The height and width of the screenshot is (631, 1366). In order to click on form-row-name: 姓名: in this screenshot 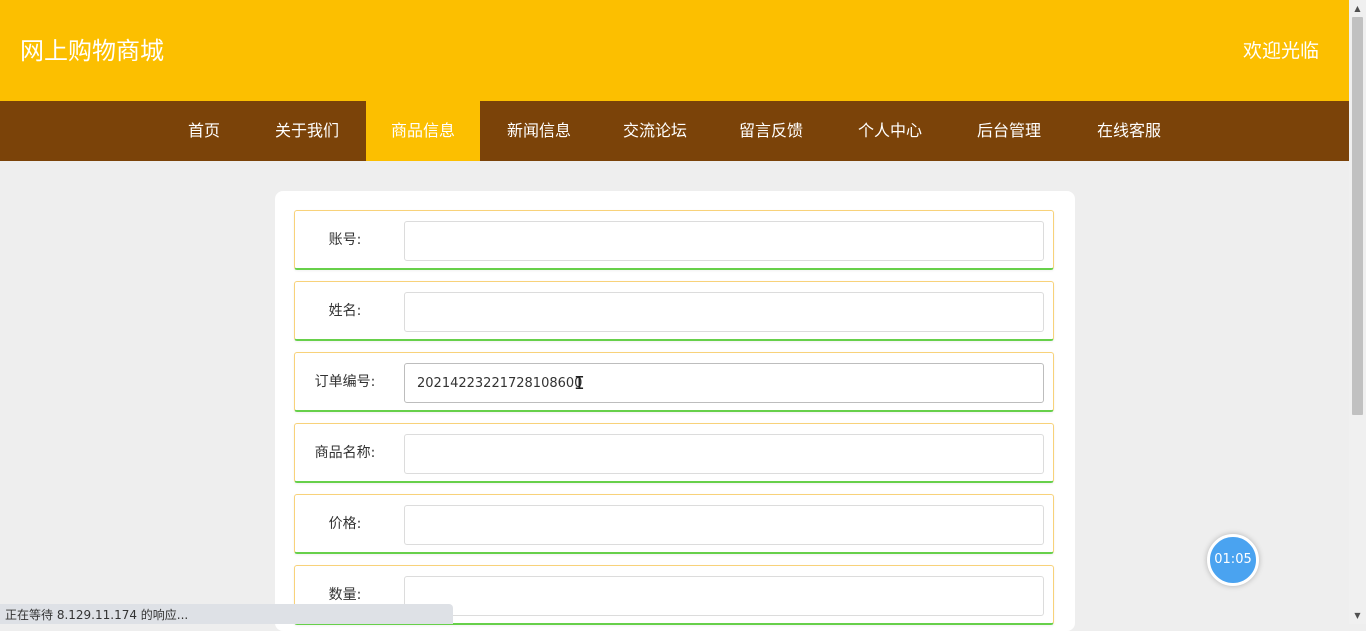, I will do `click(674, 311)`.